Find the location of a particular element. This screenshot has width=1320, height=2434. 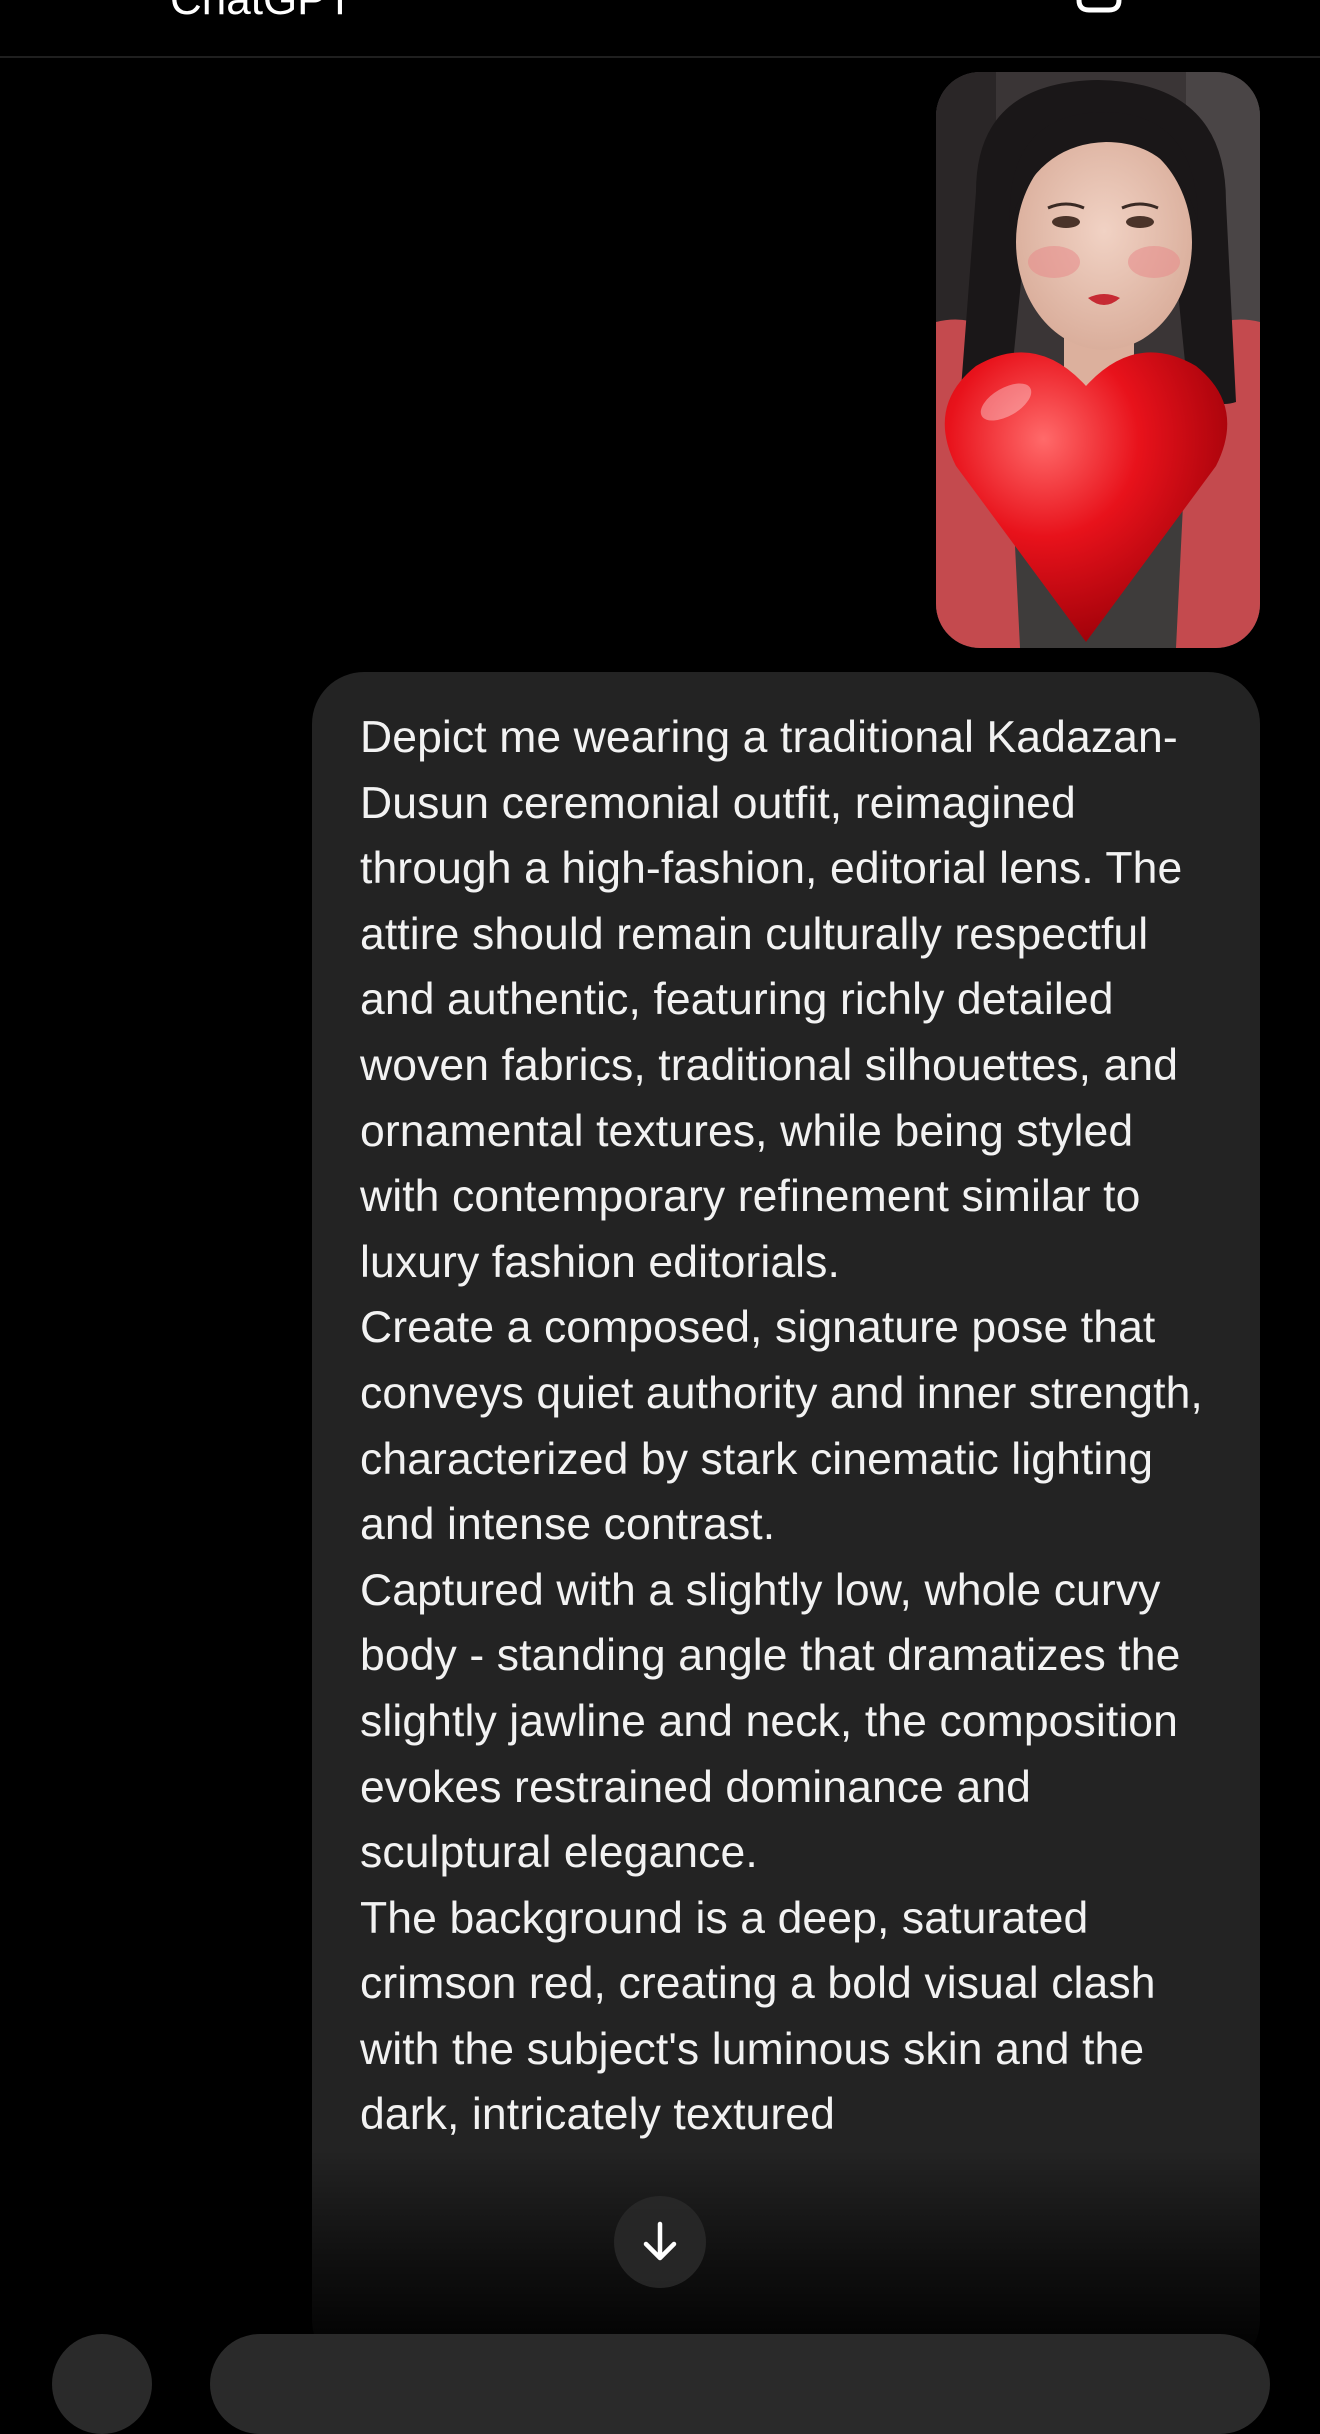

app-title: ChatGPT is located at coordinates (261, 11).